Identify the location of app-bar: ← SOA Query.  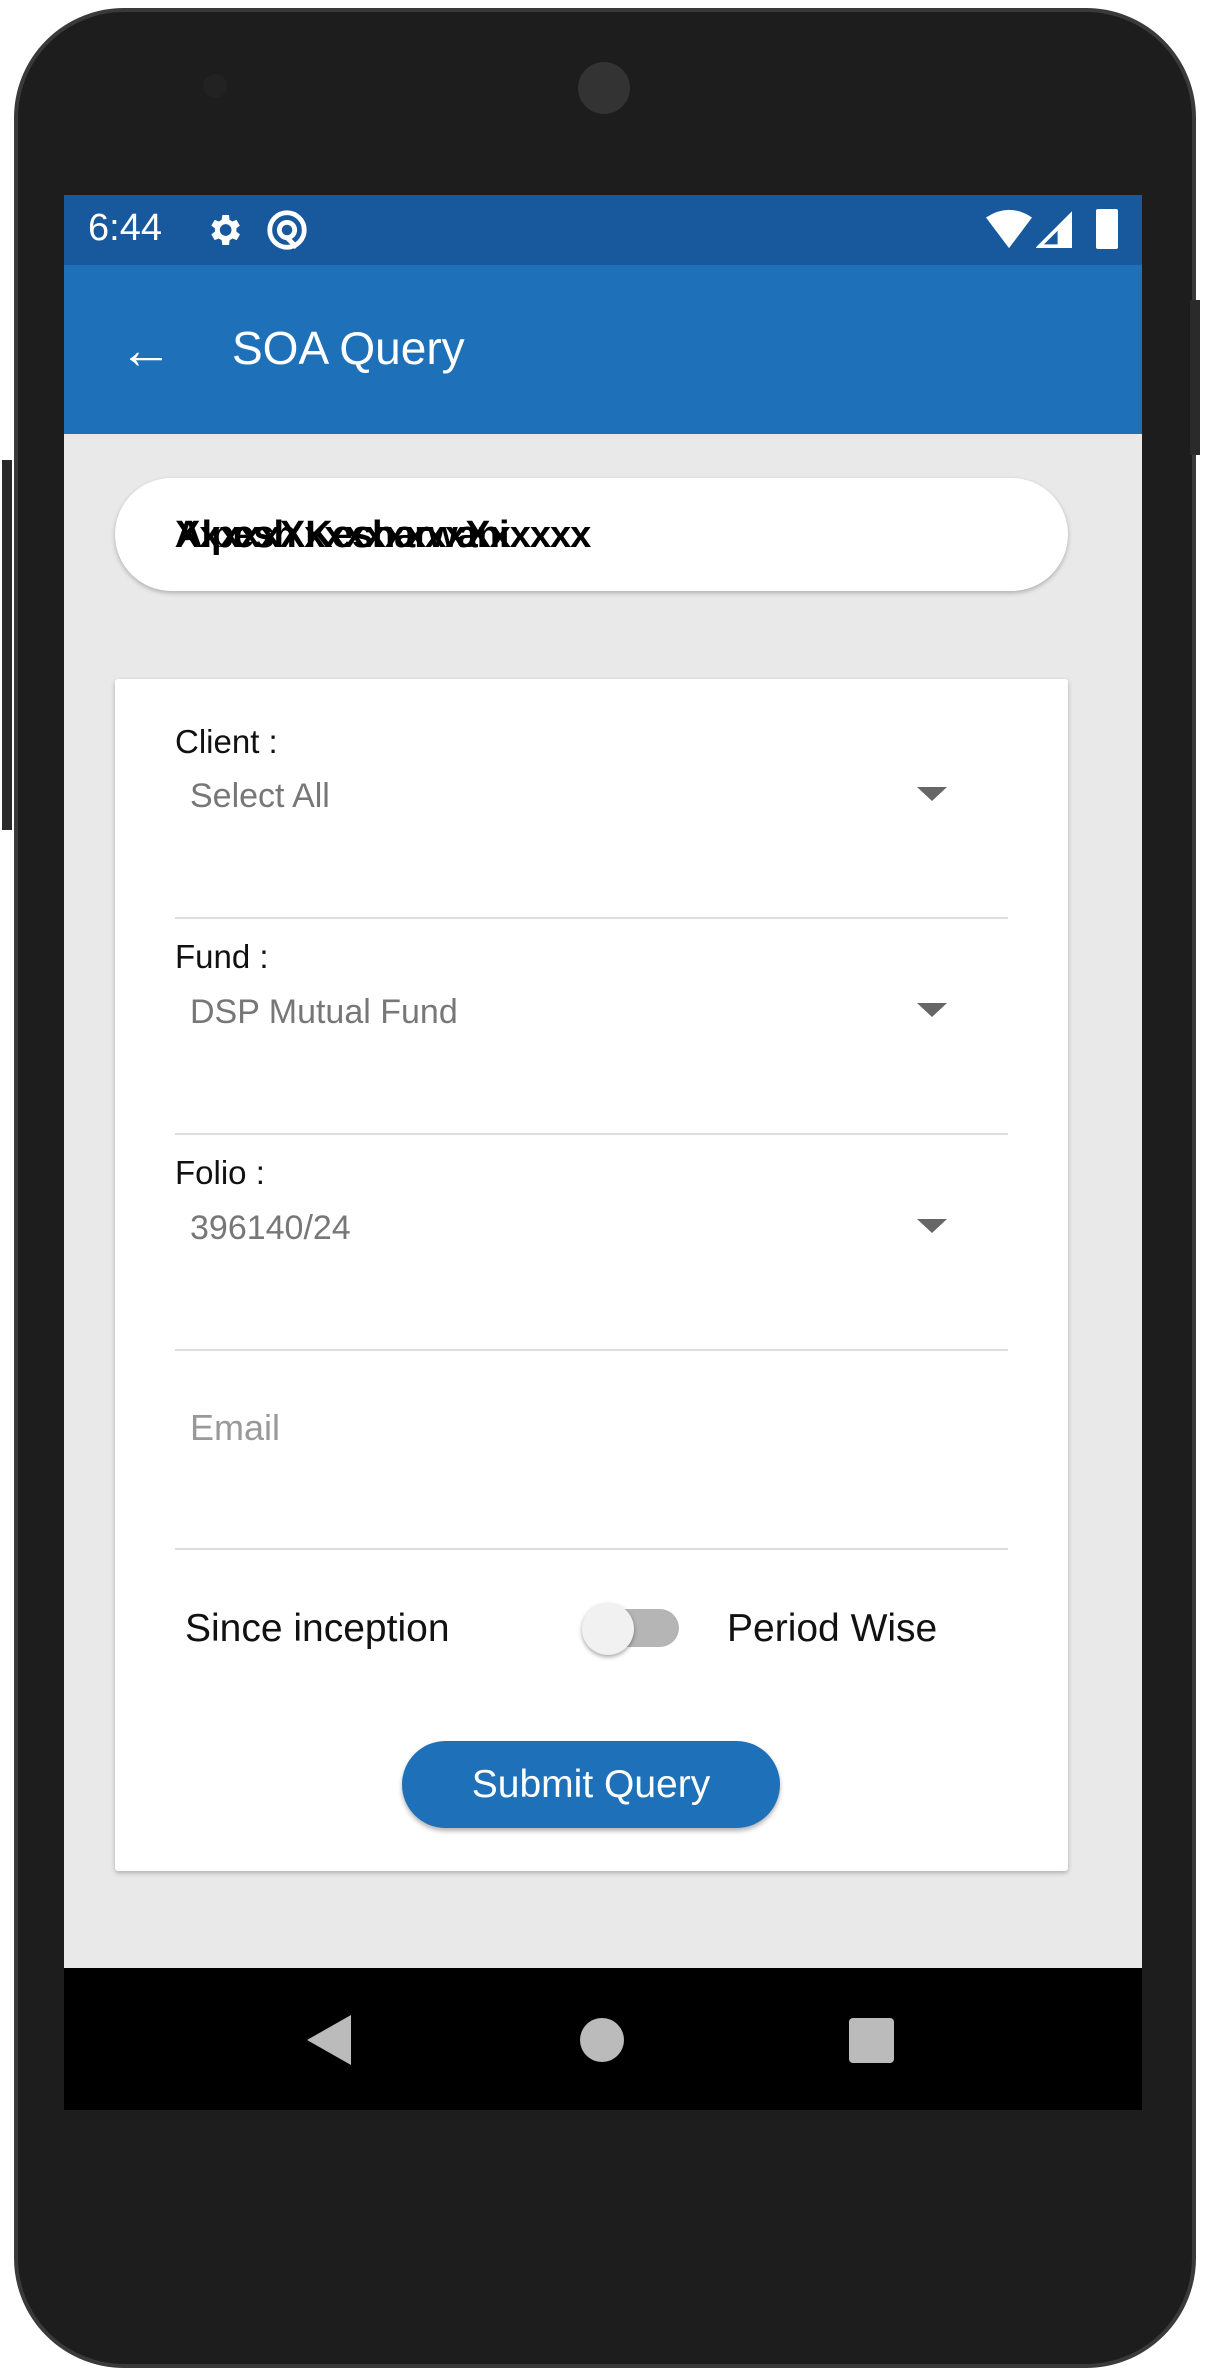
(603, 349).